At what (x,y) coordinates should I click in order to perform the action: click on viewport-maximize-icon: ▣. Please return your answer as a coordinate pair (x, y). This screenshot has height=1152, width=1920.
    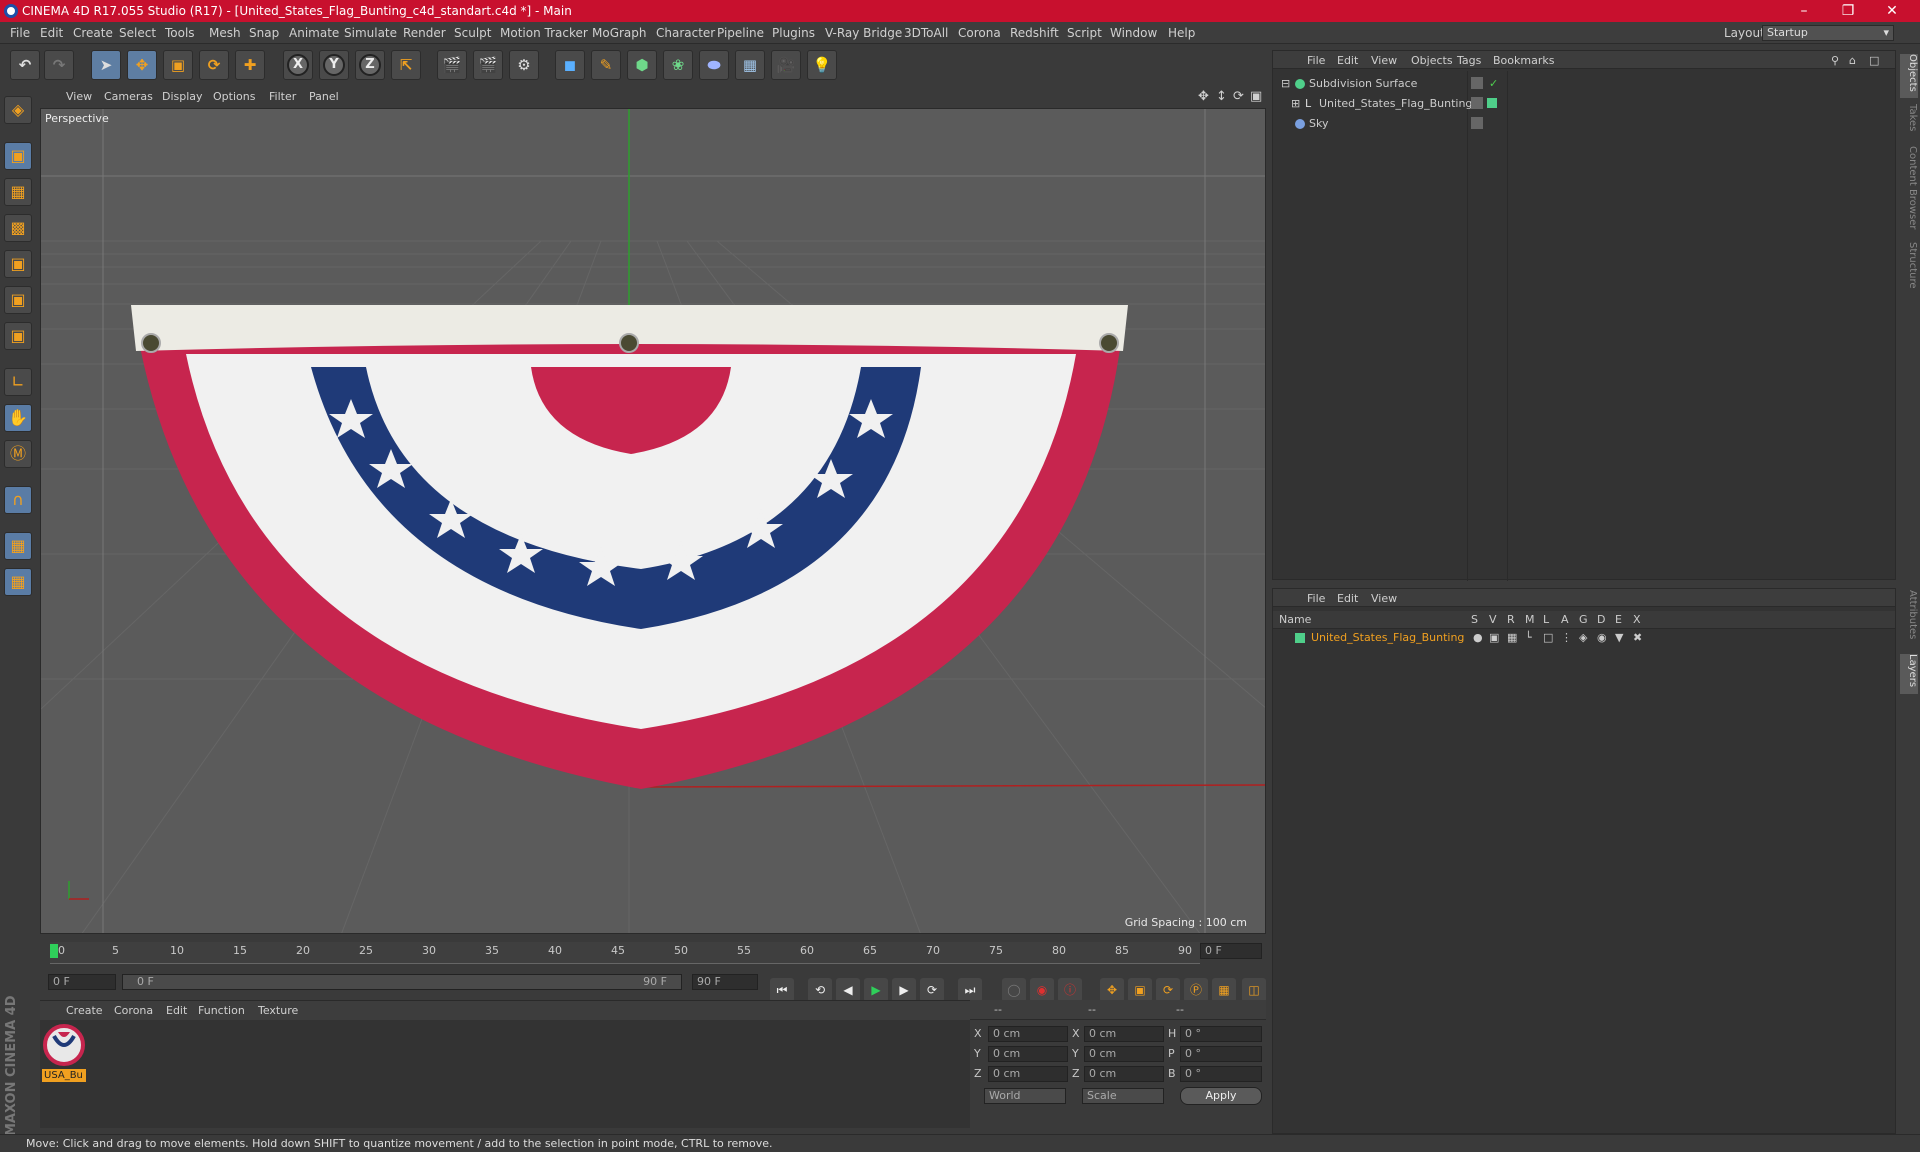
    Looking at the image, I should click on (1256, 96).